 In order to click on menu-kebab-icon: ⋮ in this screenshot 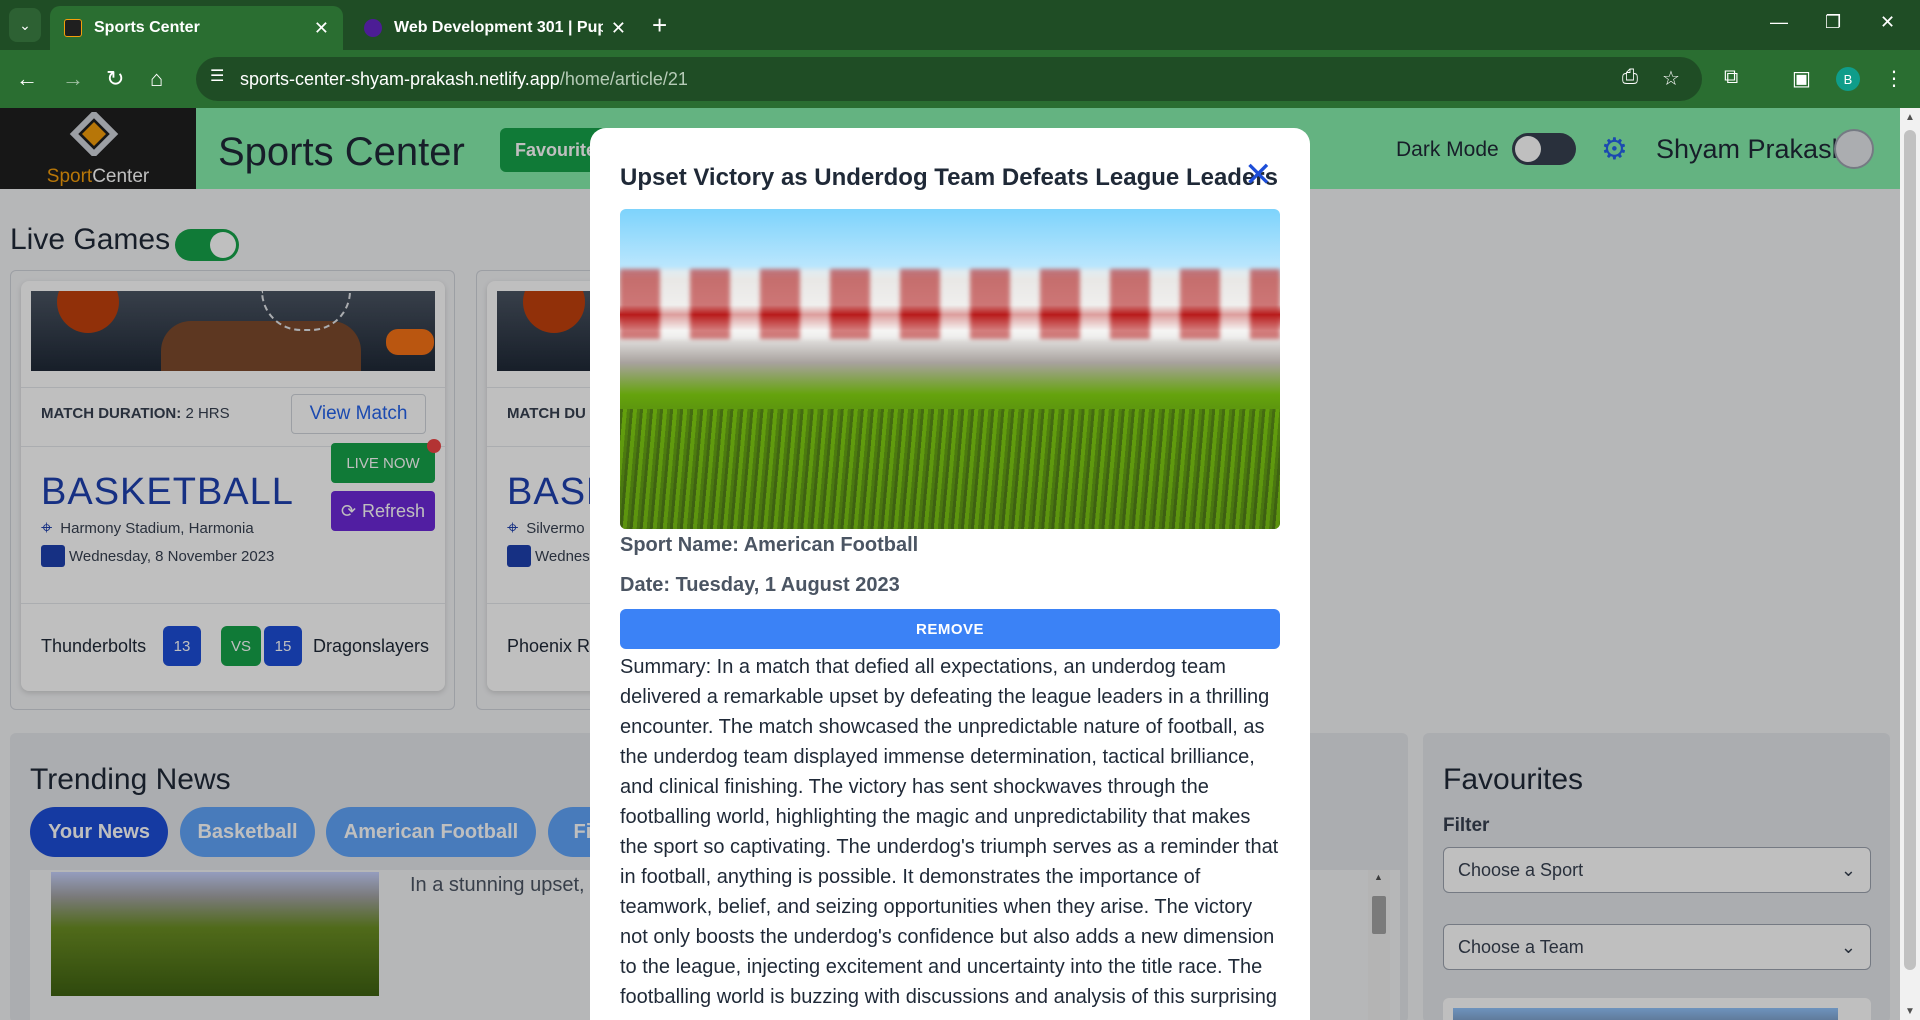, I will do `click(1894, 78)`.